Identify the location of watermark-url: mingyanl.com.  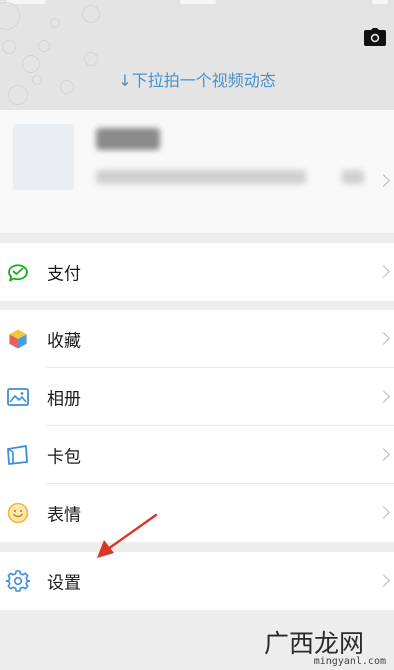
(349, 661).